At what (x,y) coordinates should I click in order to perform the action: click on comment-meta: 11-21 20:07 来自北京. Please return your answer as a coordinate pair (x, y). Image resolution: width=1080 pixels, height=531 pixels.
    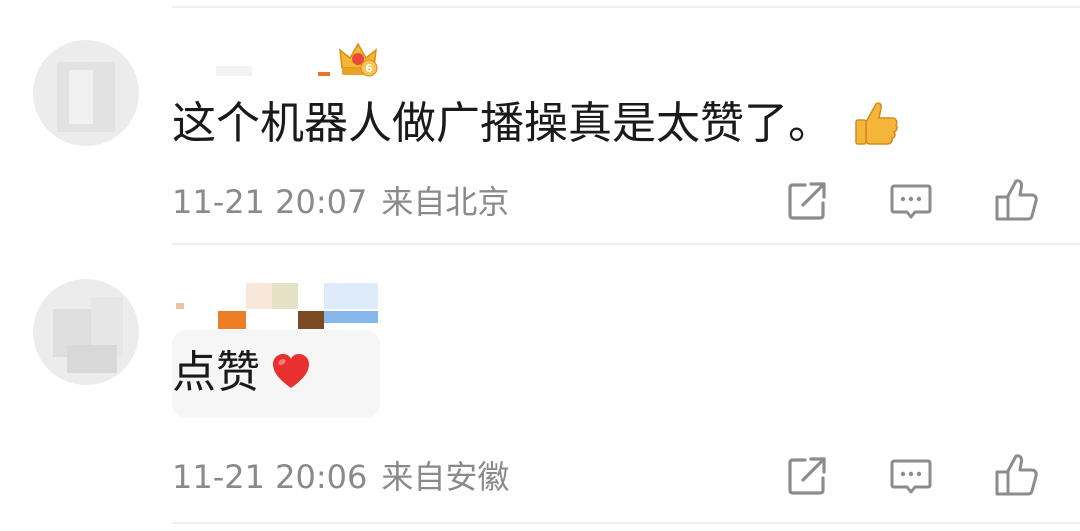
    Looking at the image, I should click on (340, 202).